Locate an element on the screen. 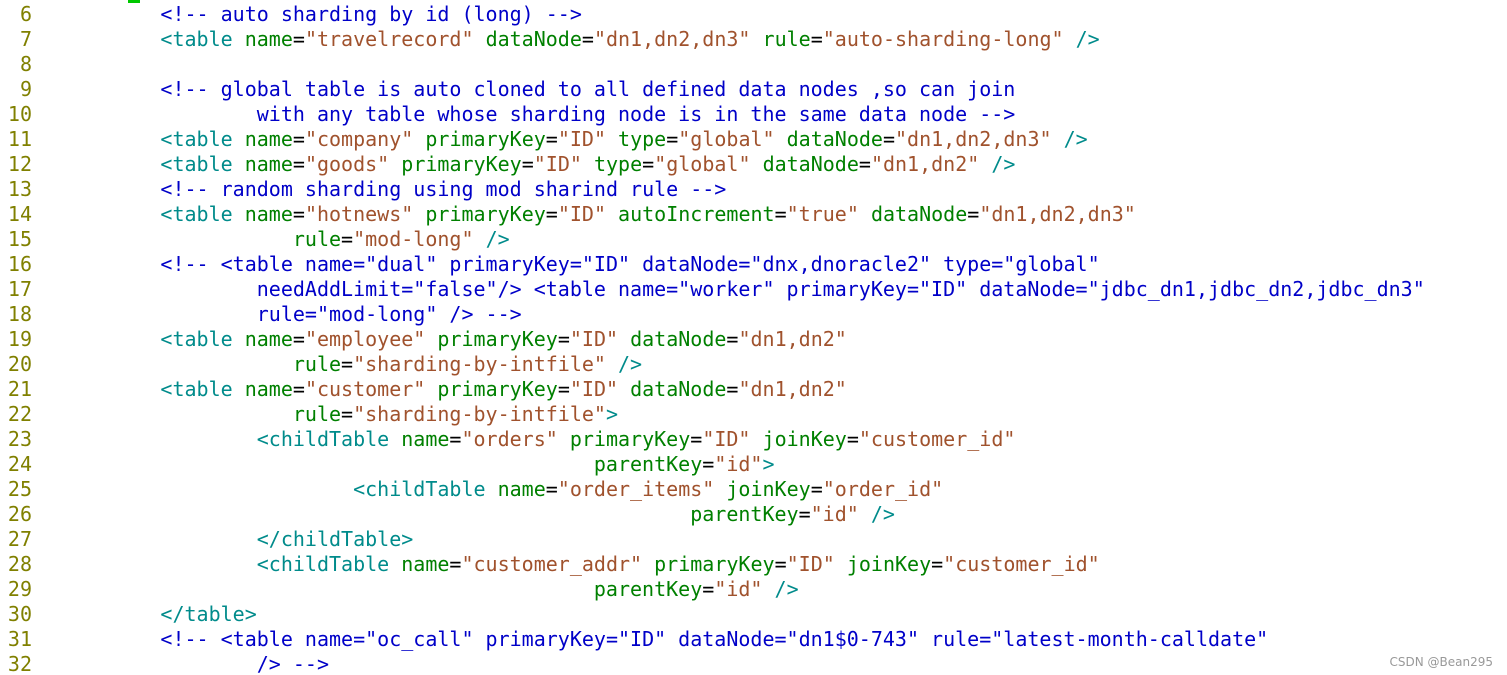 The width and height of the screenshot is (1507, 675). xml-attribute-value: "id" is located at coordinates (738, 589).